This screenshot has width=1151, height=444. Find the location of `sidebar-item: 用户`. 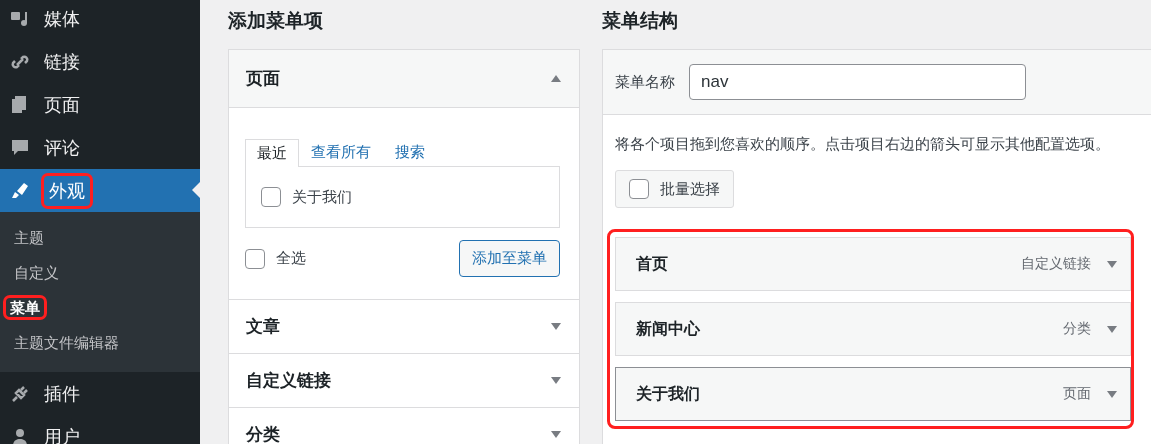

sidebar-item: 用户 is located at coordinates (100, 429).